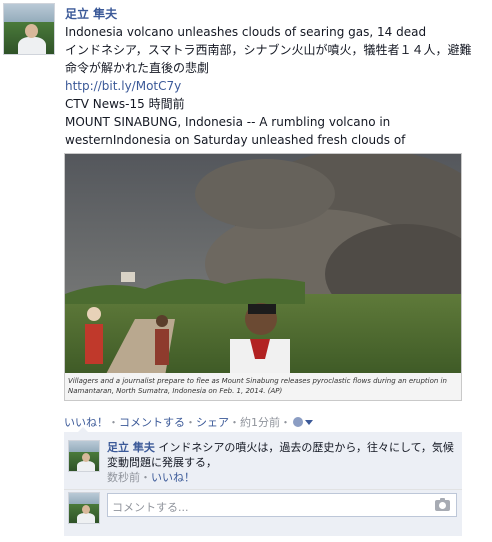 The image size is (492, 542). I want to click on camera-icon, so click(442, 504).